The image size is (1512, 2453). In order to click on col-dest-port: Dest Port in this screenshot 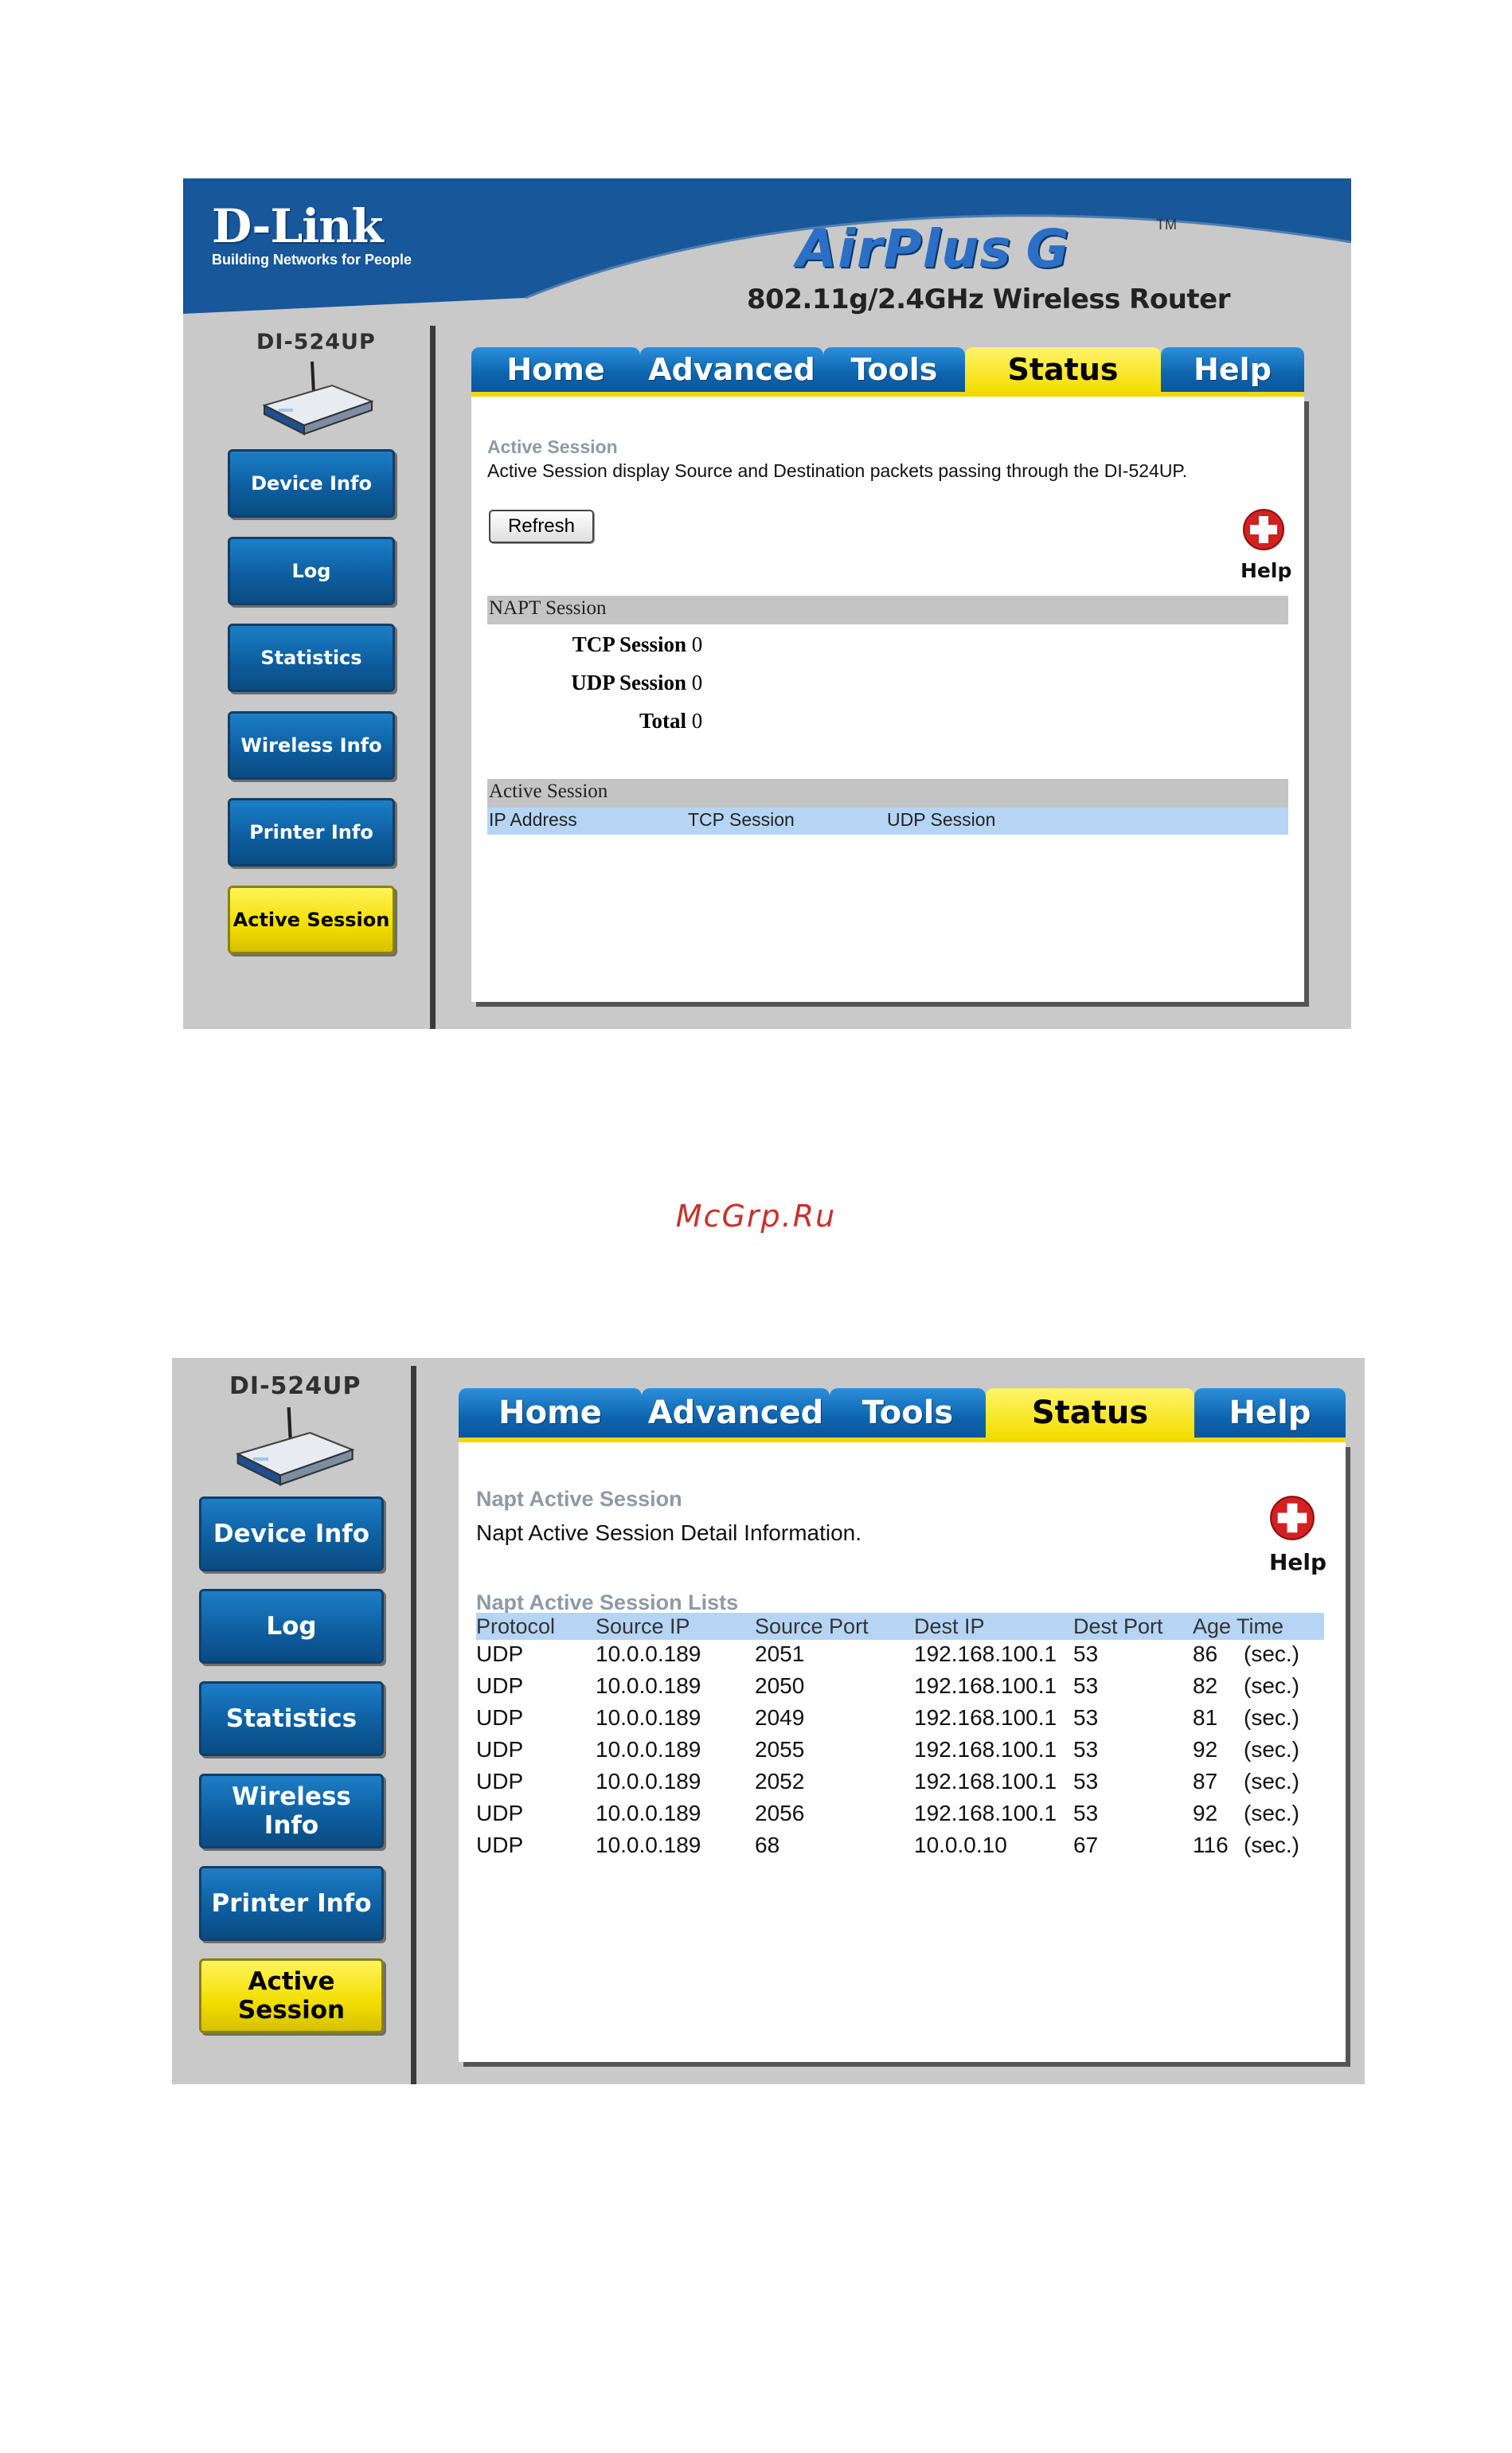, I will do `click(1118, 1626)`.